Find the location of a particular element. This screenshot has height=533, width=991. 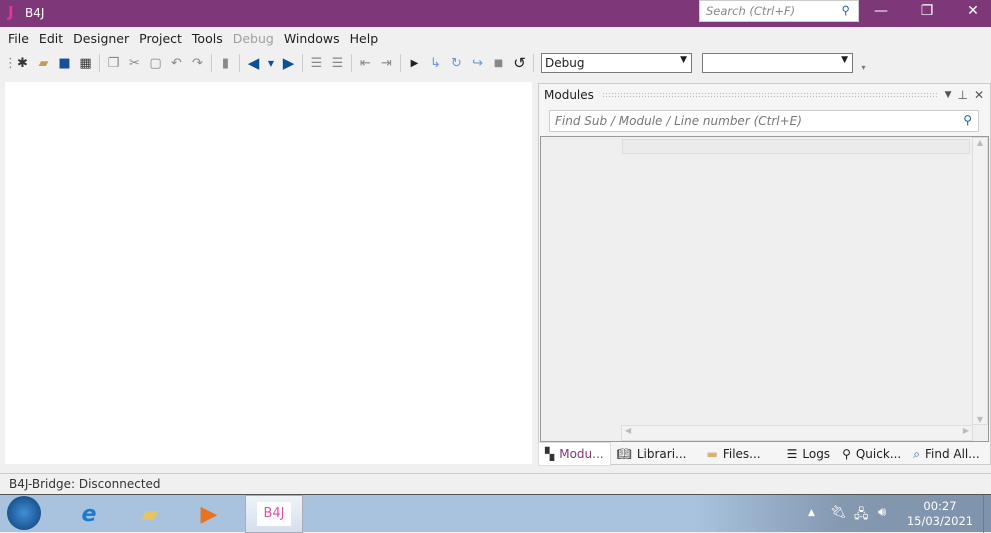

build-config-value: Debug is located at coordinates (565, 63).